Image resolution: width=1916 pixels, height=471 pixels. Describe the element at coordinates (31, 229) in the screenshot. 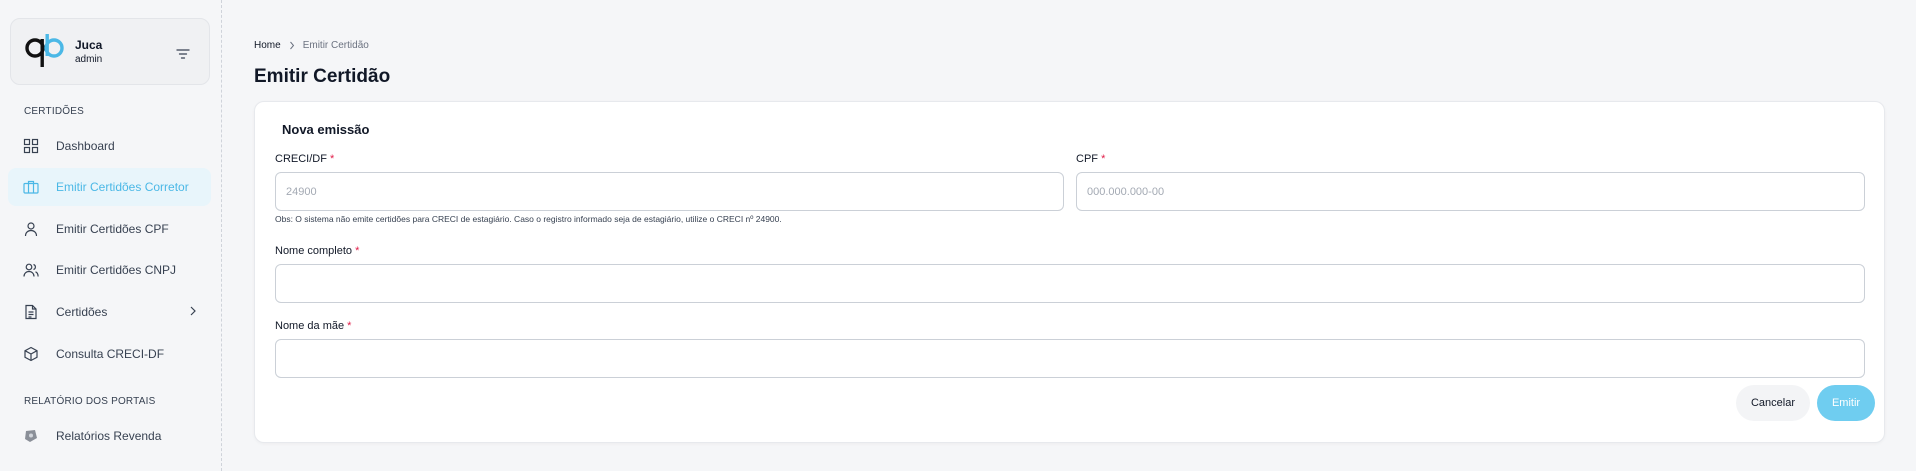

I see `user-icon` at that location.